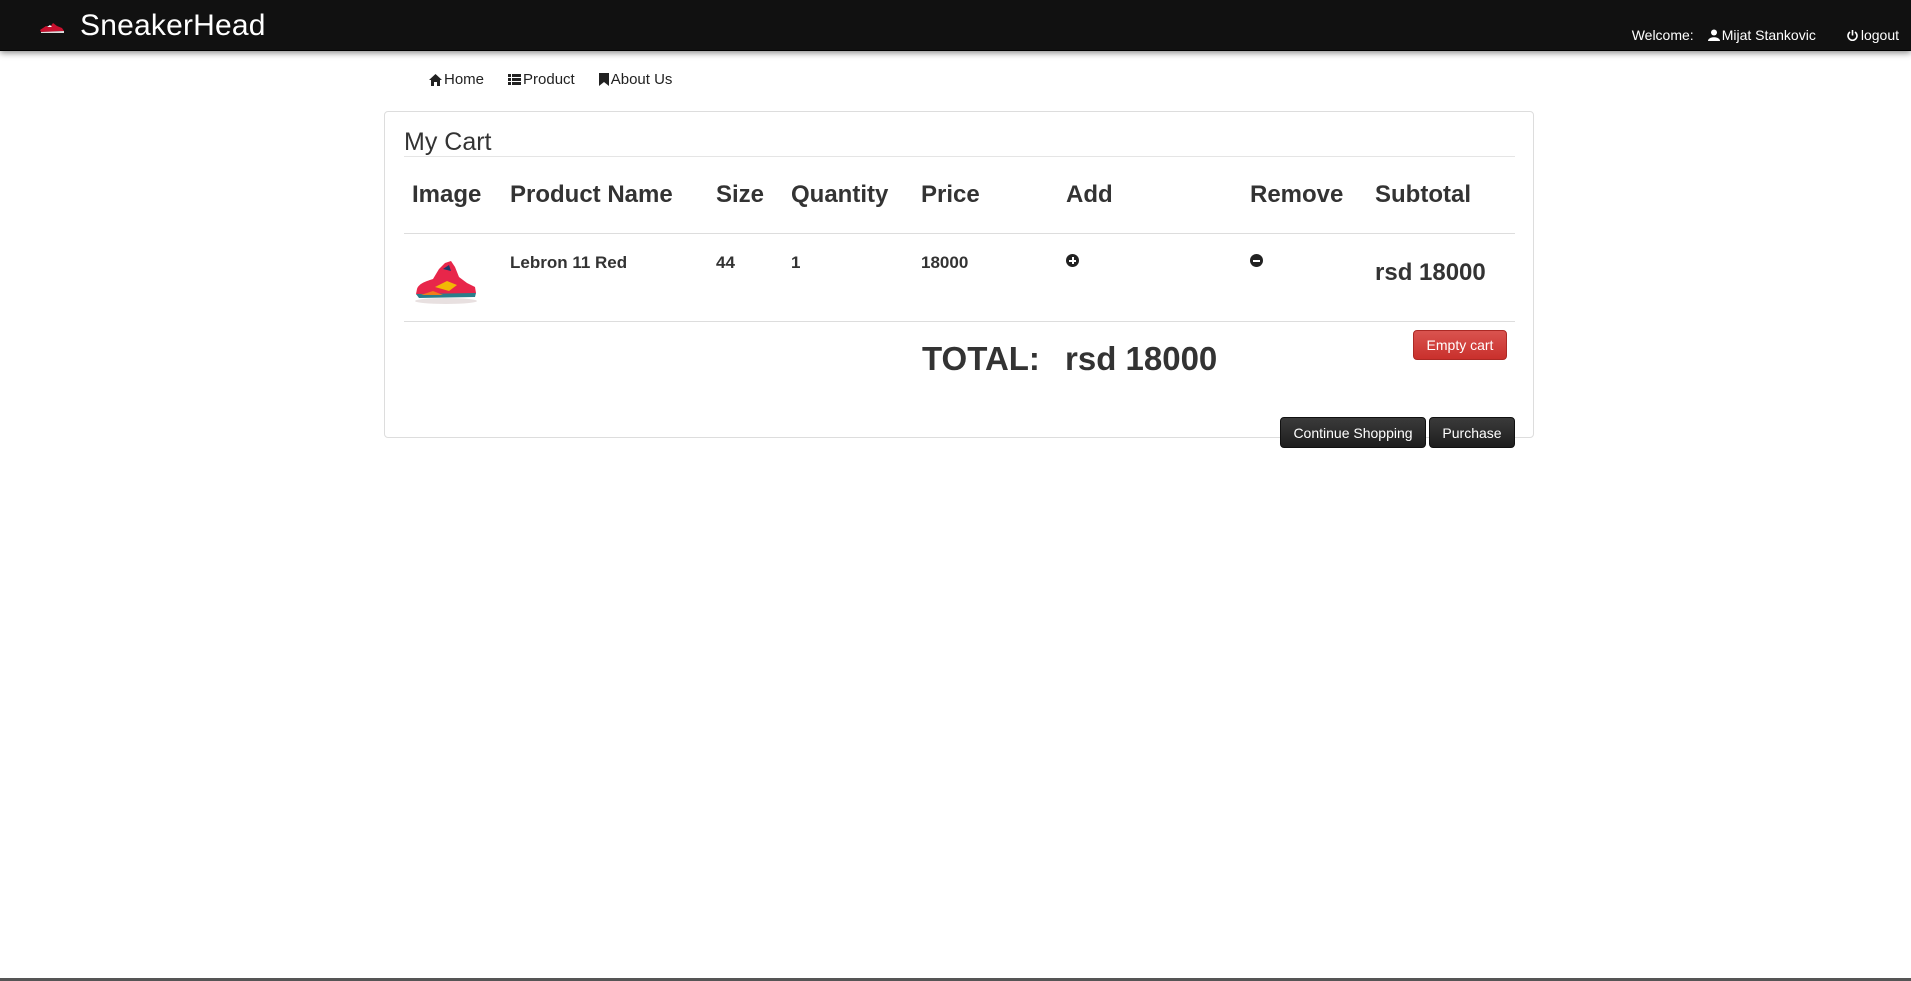 Image resolution: width=1911 pixels, height=981 pixels. Describe the element at coordinates (1089, 194) in the screenshot. I see `column-header-add: Add` at that location.